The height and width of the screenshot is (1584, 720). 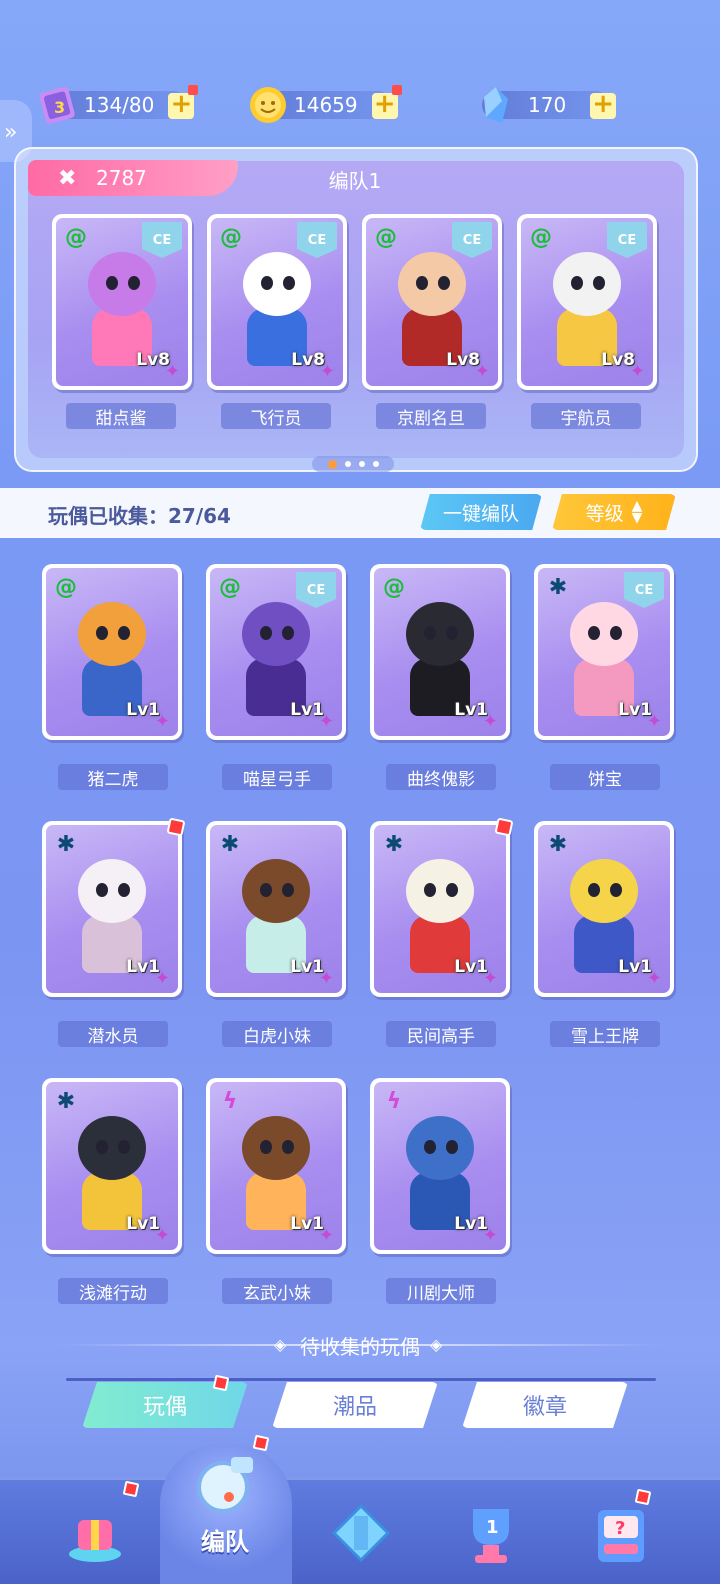 What do you see at coordinates (230, 1101) in the screenshot?
I see `bolt-element-icon: ϟ` at bounding box center [230, 1101].